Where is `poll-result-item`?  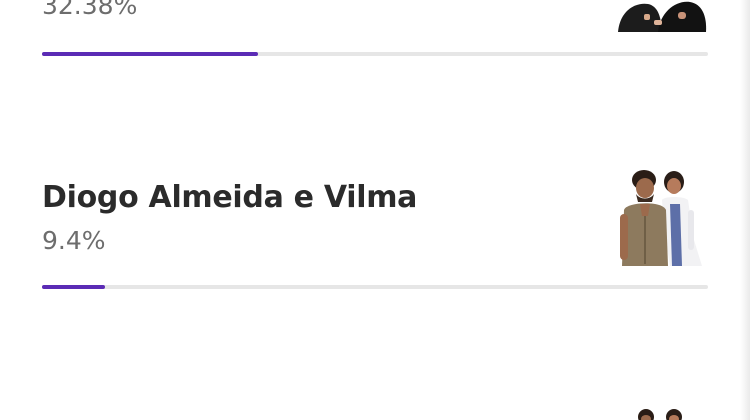 poll-result-item is located at coordinates (375, 410).